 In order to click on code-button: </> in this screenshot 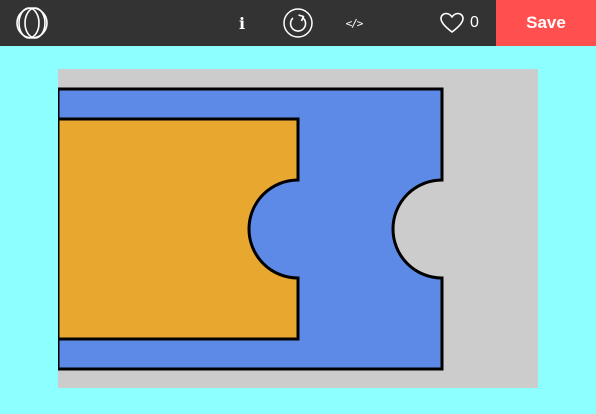, I will do `click(354, 23)`.